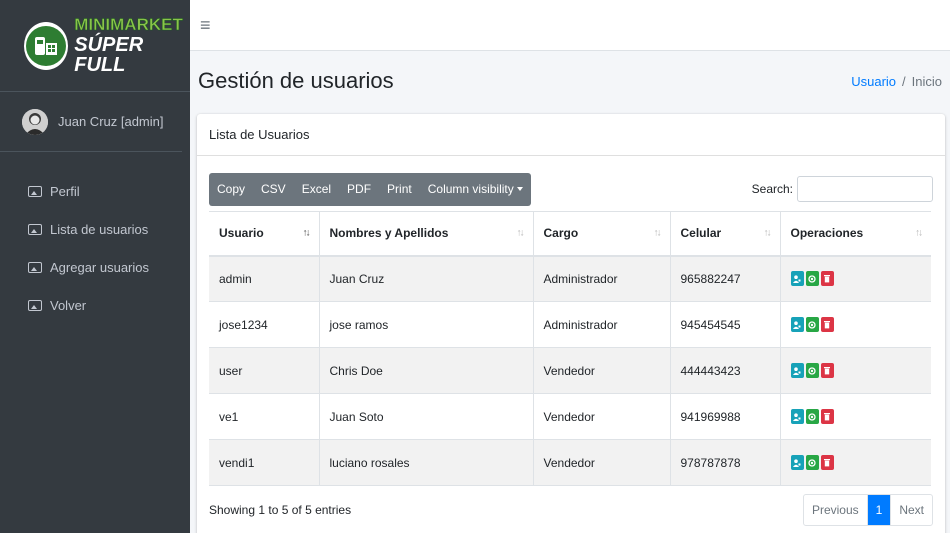 Image resolution: width=950 pixels, height=533 pixels. What do you see at coordinates (725, 234) in the screenshot?
I see `column-header-celular: Celular ↑↓` at bounding box center [725, 234].